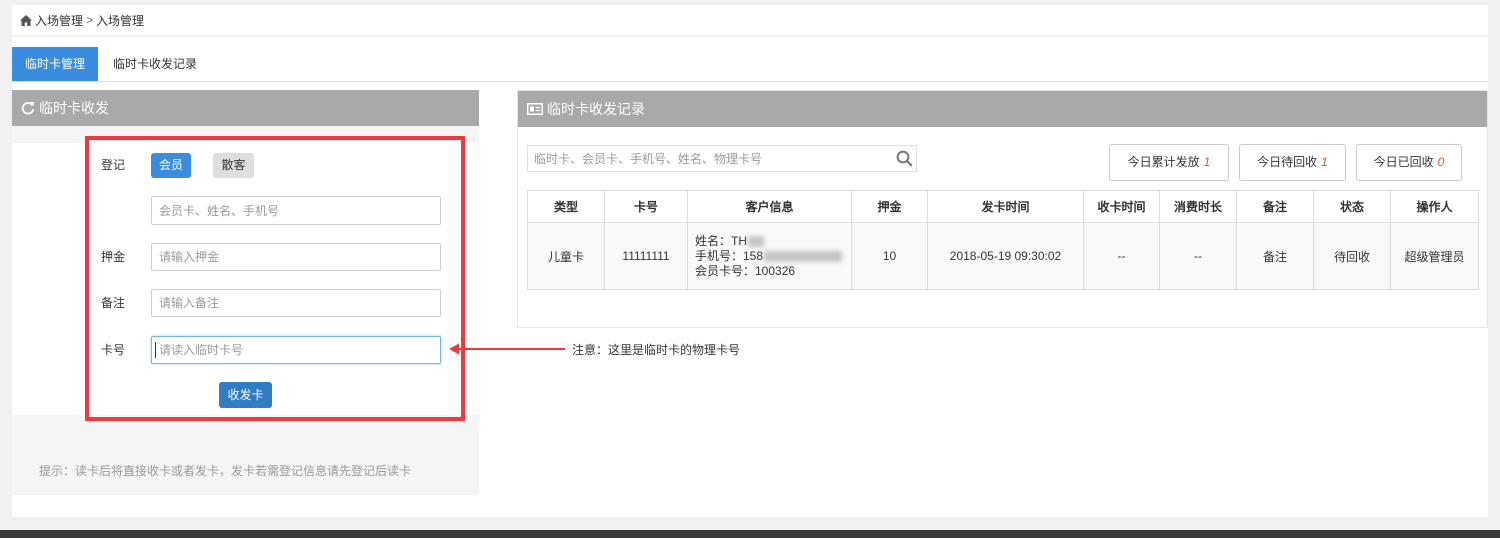 The height and width of the screenshot is (538, 1500). What do you see at coordinates (155, 64) in the screenshot?
I see `tab-temp-card-records: 临时卡收发记录` at bounding box center [155, 64].